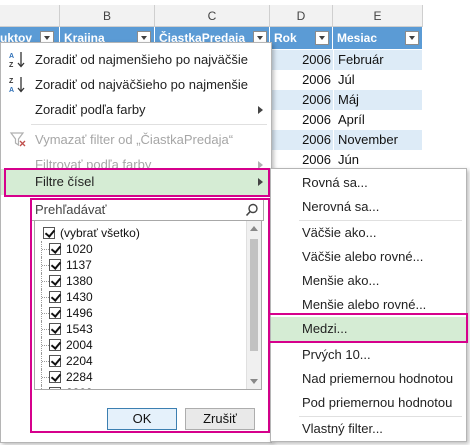 This screenshot has width=470, height=445. Describe the element at coordinates (301, 16) in the screenshot. I see `column-header-d: D` at that location.